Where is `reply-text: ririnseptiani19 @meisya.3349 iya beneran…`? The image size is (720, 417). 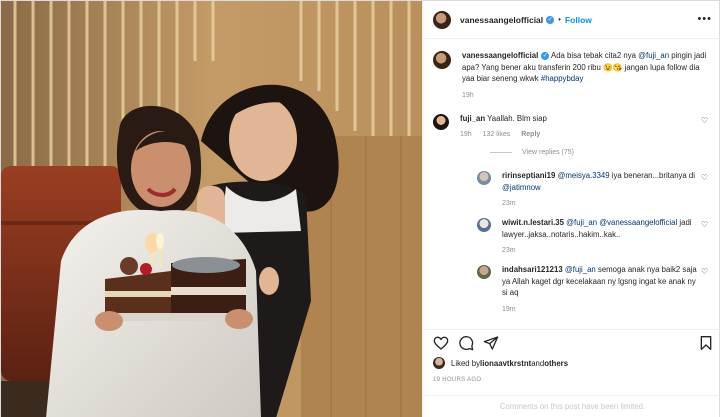 reply-text: ririnseptiani19 @meisya.3349 iya beneran… is located at coordinates (602, 181).